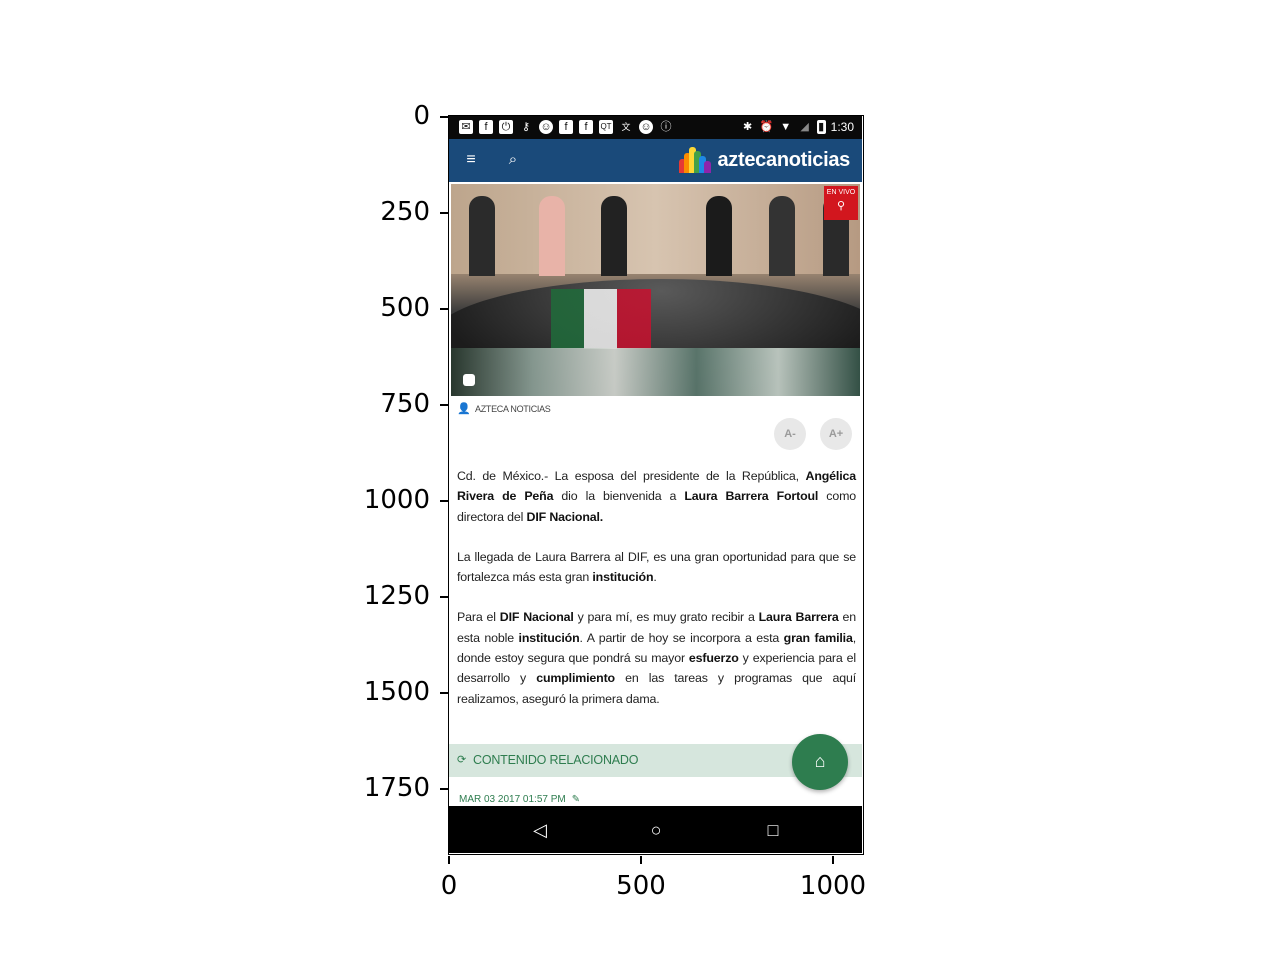 This screenshot has width=1280, height=960. What do you see at coordinates (513, 160) in the screenshot?
I see `search-icon: ⌕` at bounding box center [513, 160].